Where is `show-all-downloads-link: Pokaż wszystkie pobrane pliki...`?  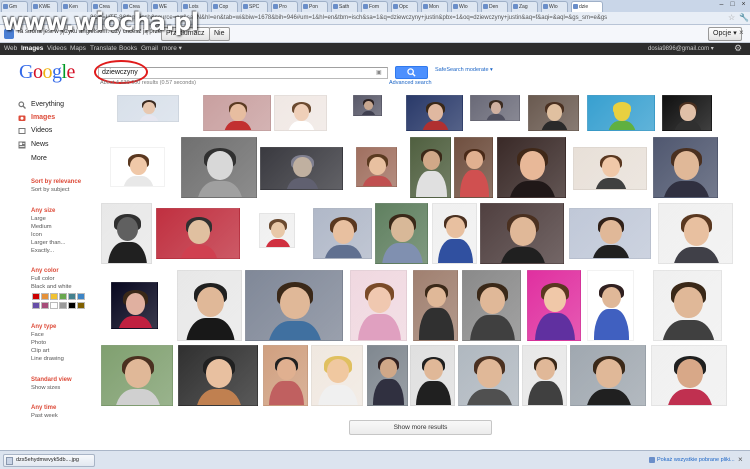 show-all-downloads-link: Pokaż wszystkie pobrane pliki... is located at coordinates (696, 460).